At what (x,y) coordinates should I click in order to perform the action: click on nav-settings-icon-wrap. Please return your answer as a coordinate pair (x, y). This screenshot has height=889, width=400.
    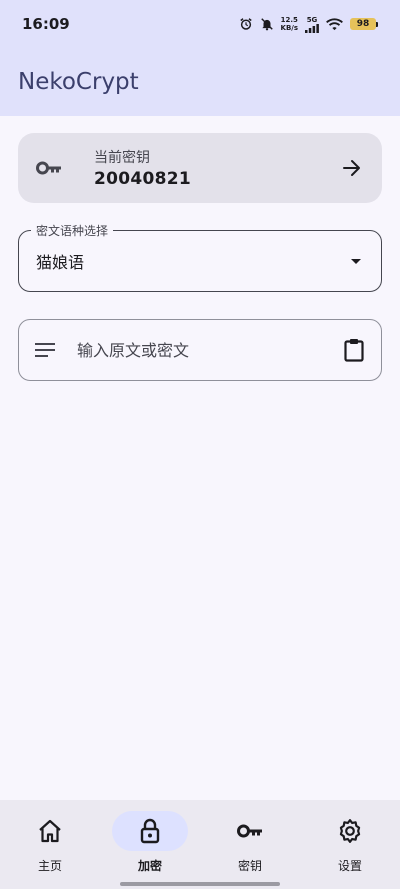
    Looking at the image, I should click on (350, 831).